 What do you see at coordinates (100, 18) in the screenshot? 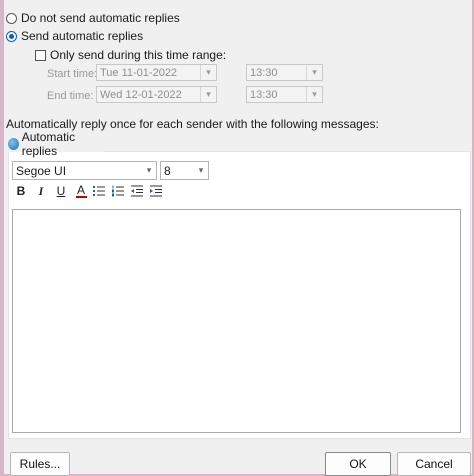
I see `no-auto-reply-label: Do not send automatic replies` at bounding box center [100, 18].